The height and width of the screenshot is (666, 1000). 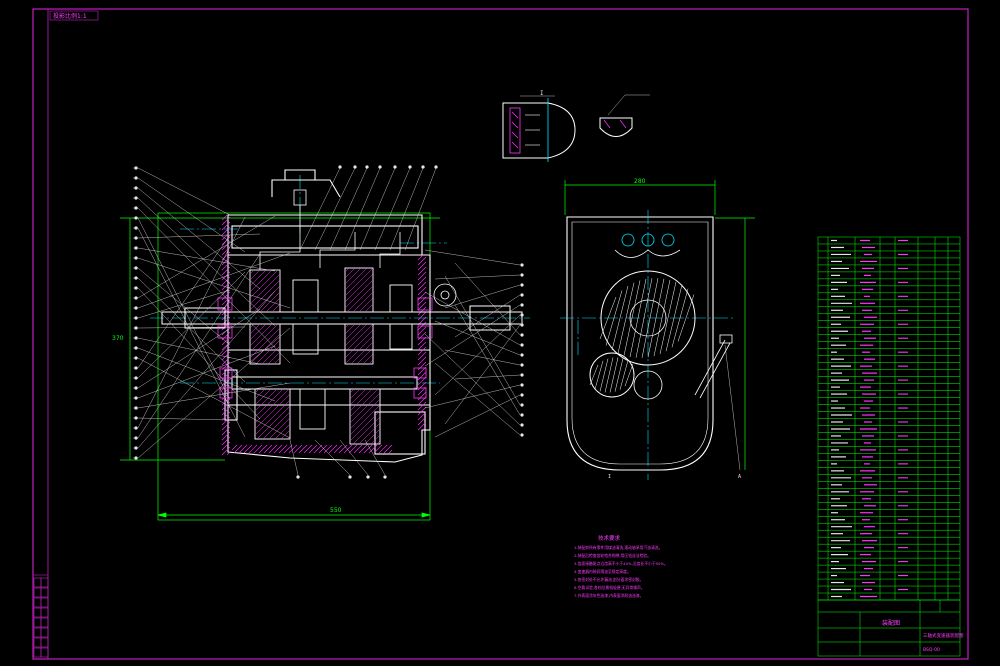 I want to click on end-view: 280 A I, so click(x=657, y=329).